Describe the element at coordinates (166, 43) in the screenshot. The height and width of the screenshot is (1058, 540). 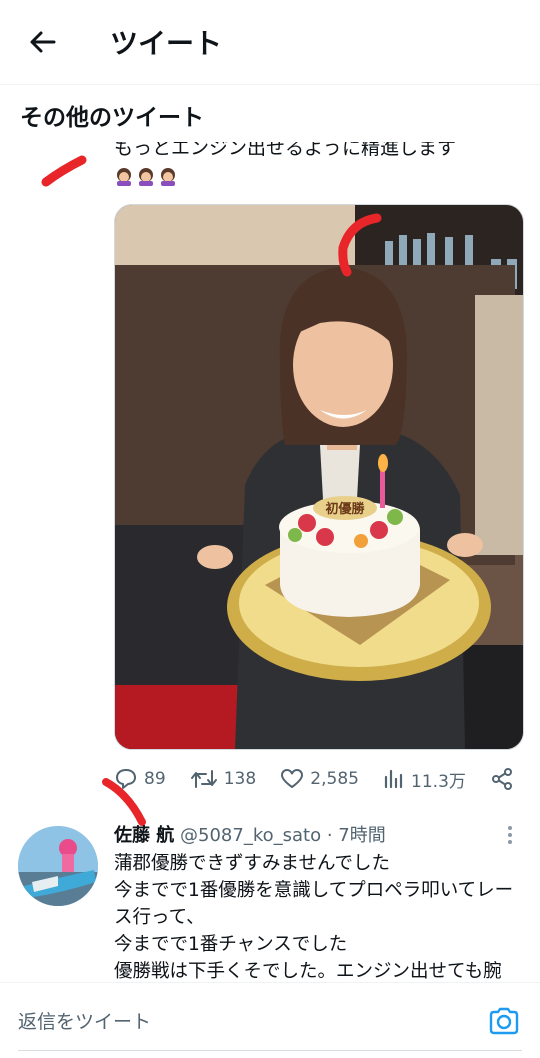
I see `page-title: ツイート` at that location.